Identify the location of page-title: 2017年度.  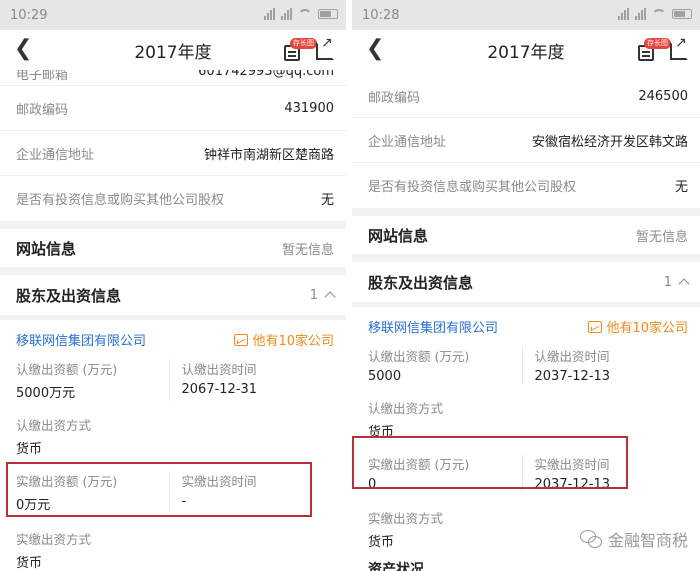
(526, 52).